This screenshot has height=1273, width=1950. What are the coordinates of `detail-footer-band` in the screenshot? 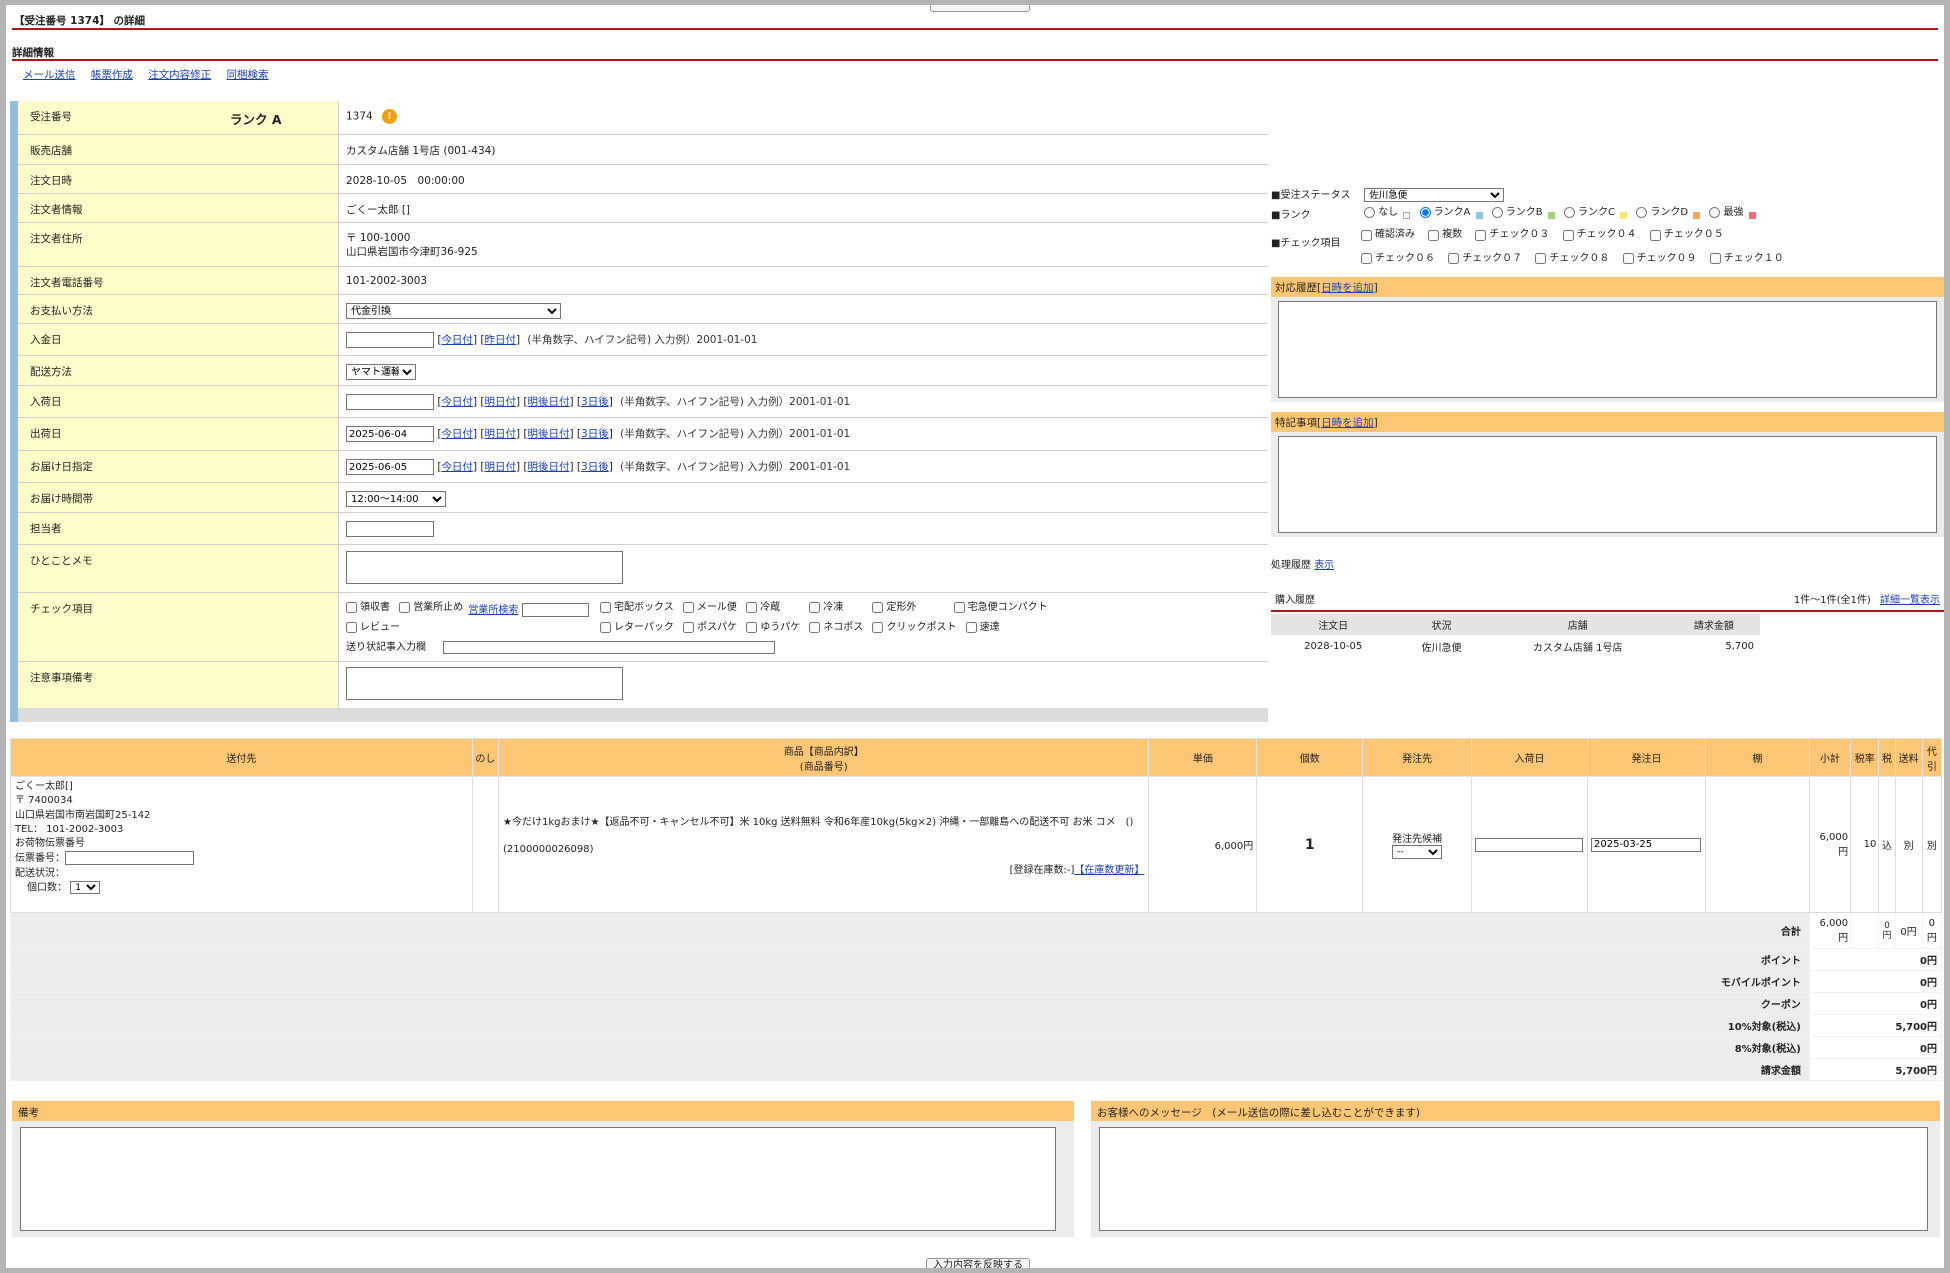 It's located at (643, 715).